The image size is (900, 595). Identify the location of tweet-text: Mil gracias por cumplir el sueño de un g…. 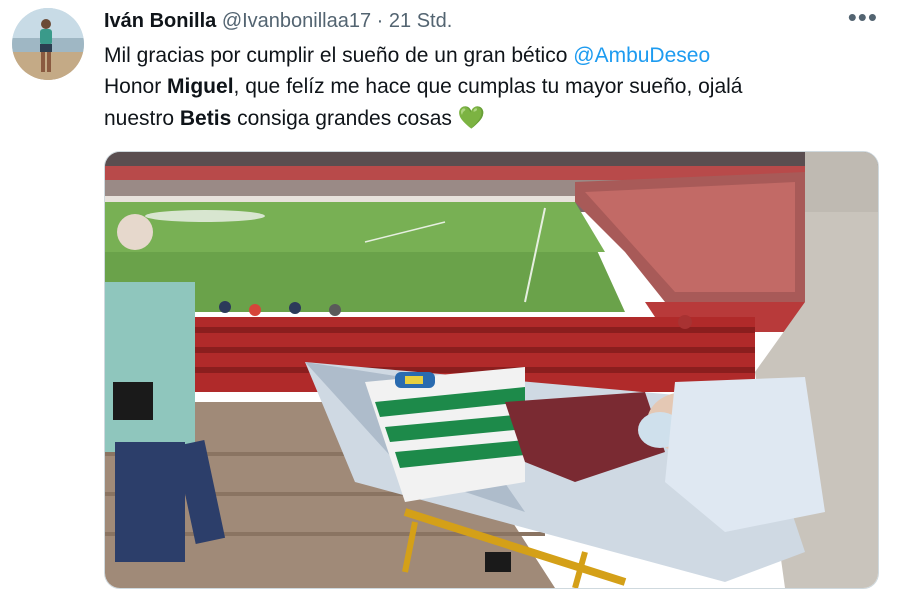
(484, 87).